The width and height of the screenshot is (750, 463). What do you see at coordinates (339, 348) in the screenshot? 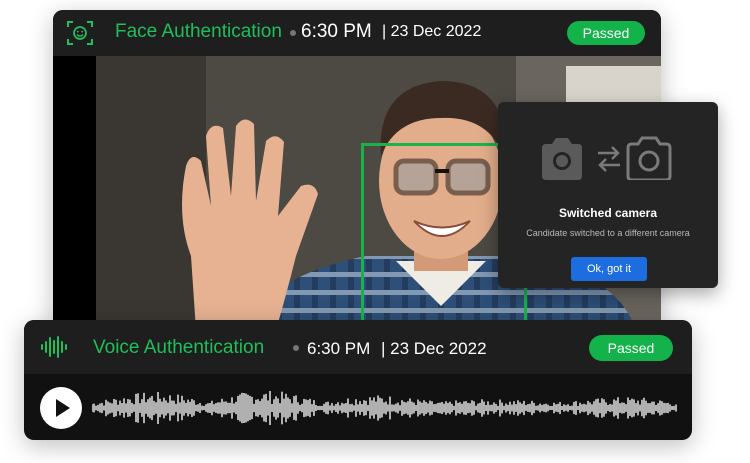
I see `voice-time: 6:30 PM` at bounding box center [339, 348].